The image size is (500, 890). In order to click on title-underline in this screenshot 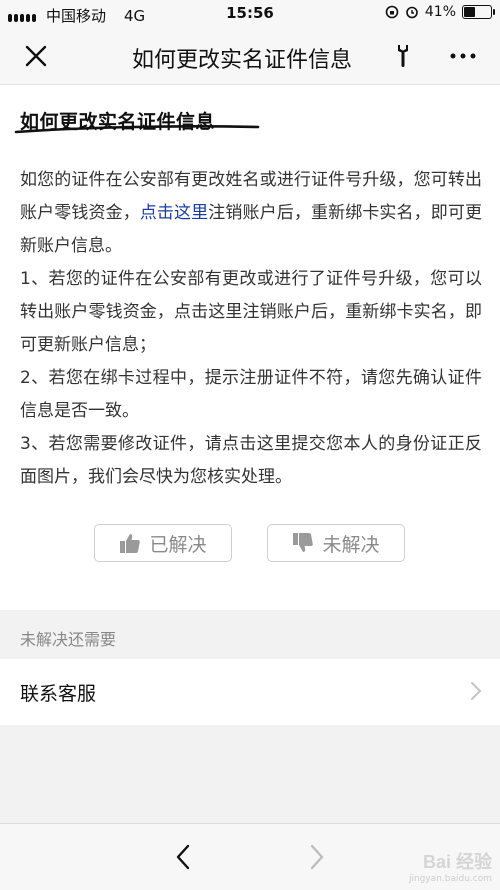, I will do `click(137, 129)`.